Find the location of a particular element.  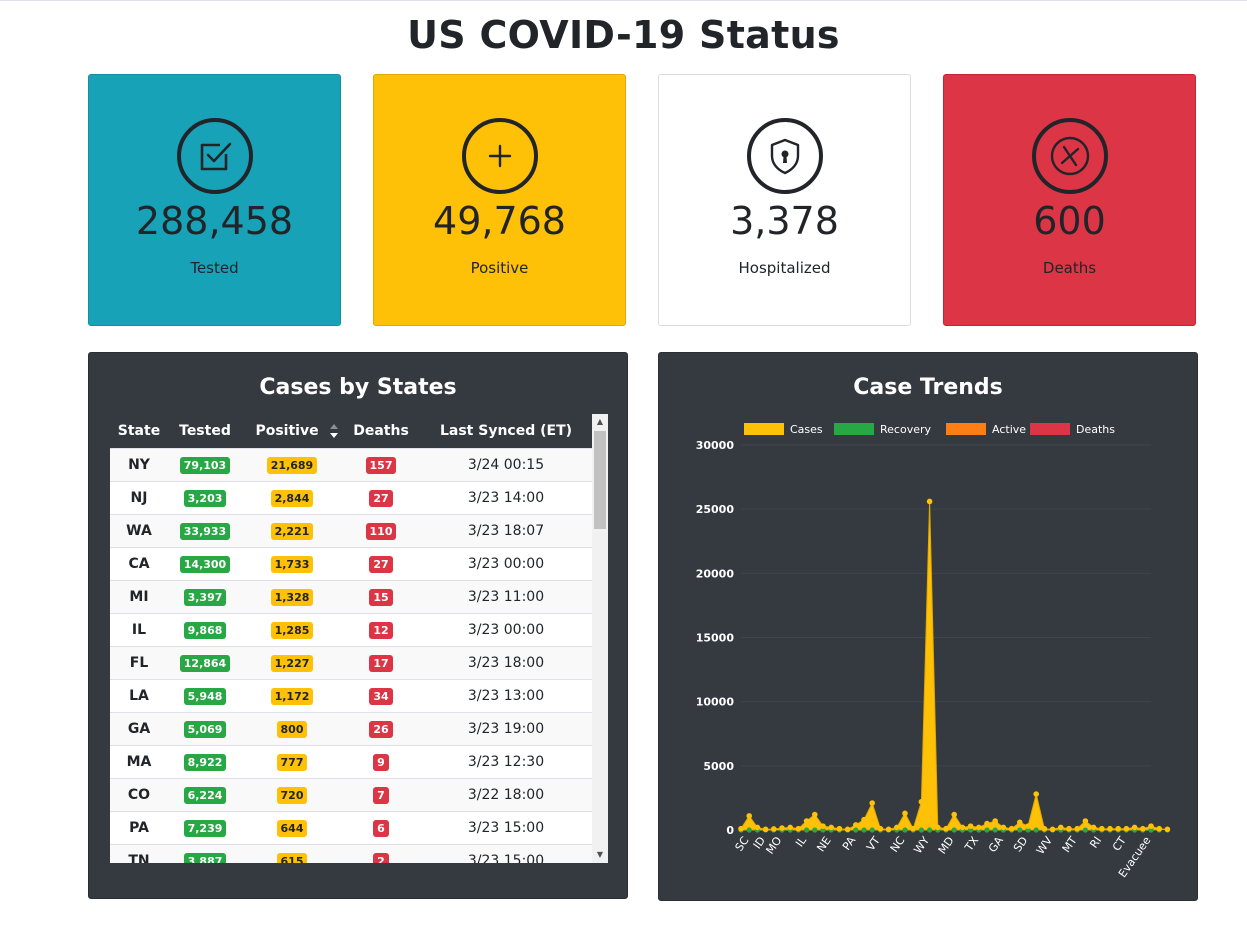

tested-value: 288,458 is located at coordinates (214, 221).